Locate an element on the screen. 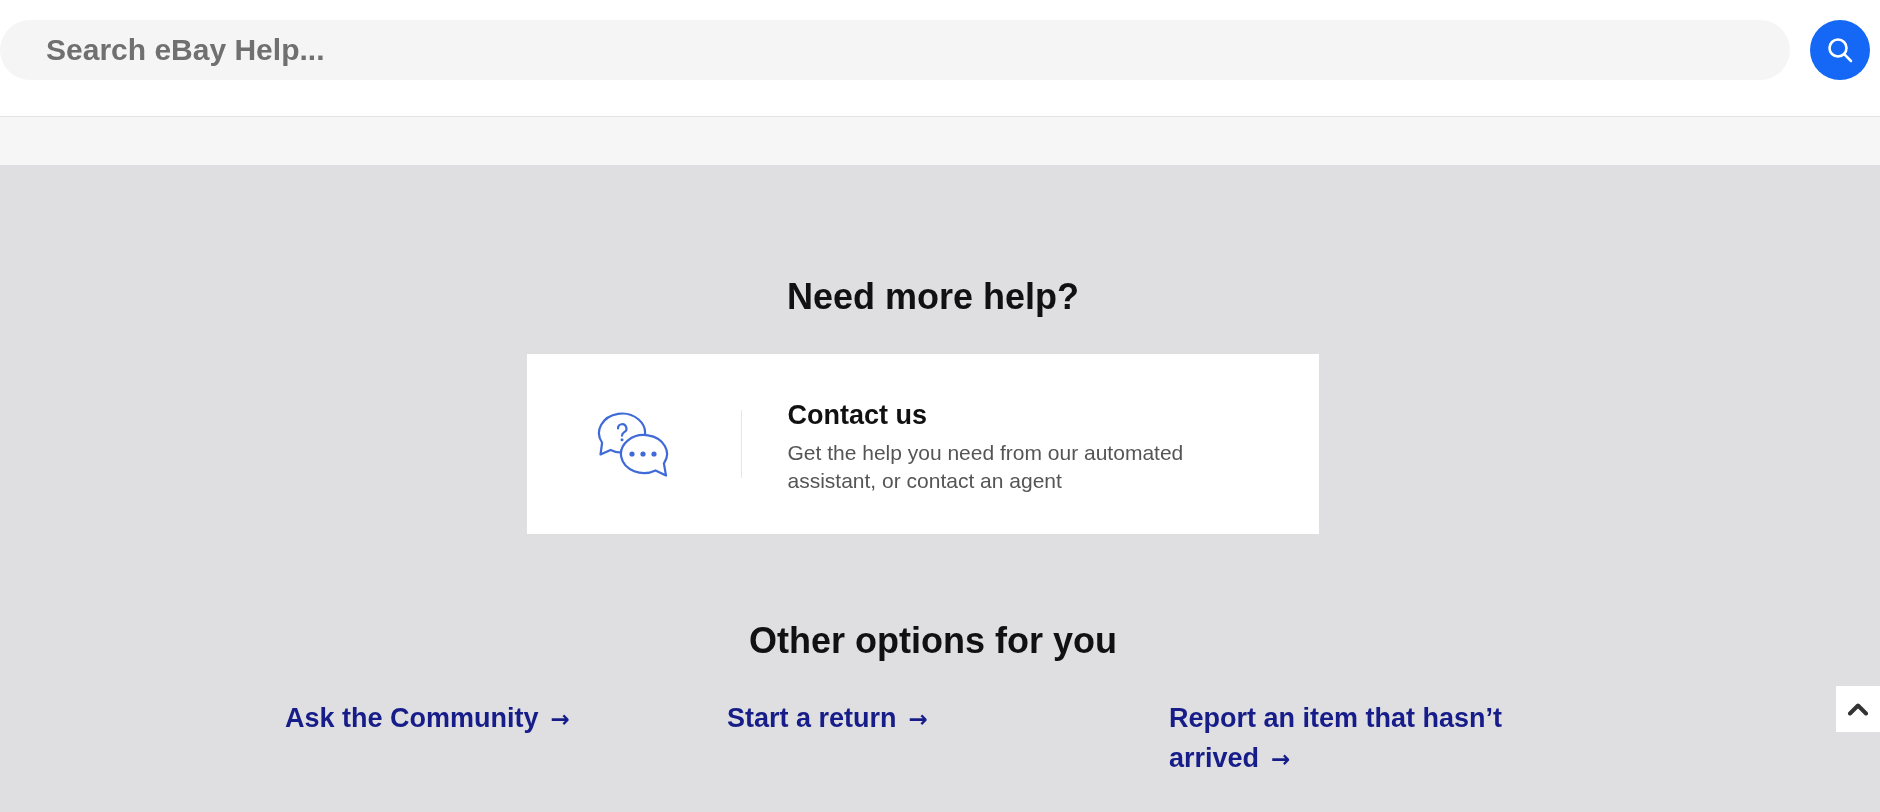 This screenshot has height=812, width=1880. speech-bubbles-icon is located at coordinates (632, 444).